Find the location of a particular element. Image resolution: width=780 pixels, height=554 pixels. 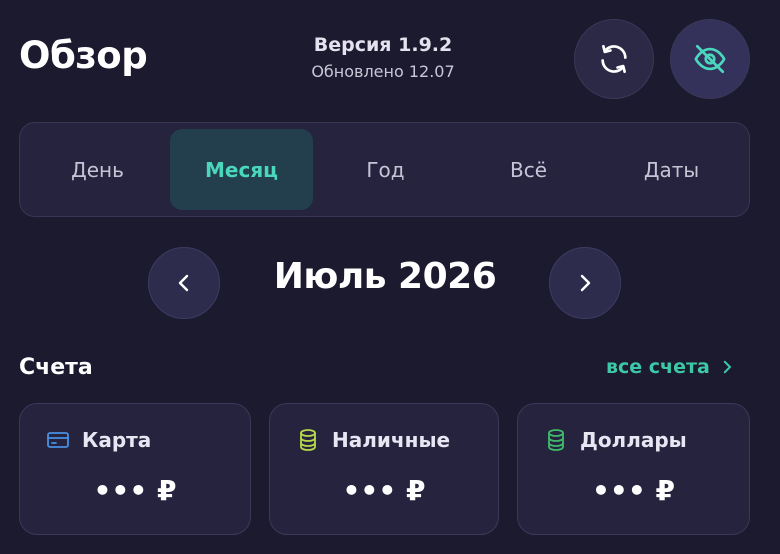

account-card-header: Карта is located at coordinates (98, 440).